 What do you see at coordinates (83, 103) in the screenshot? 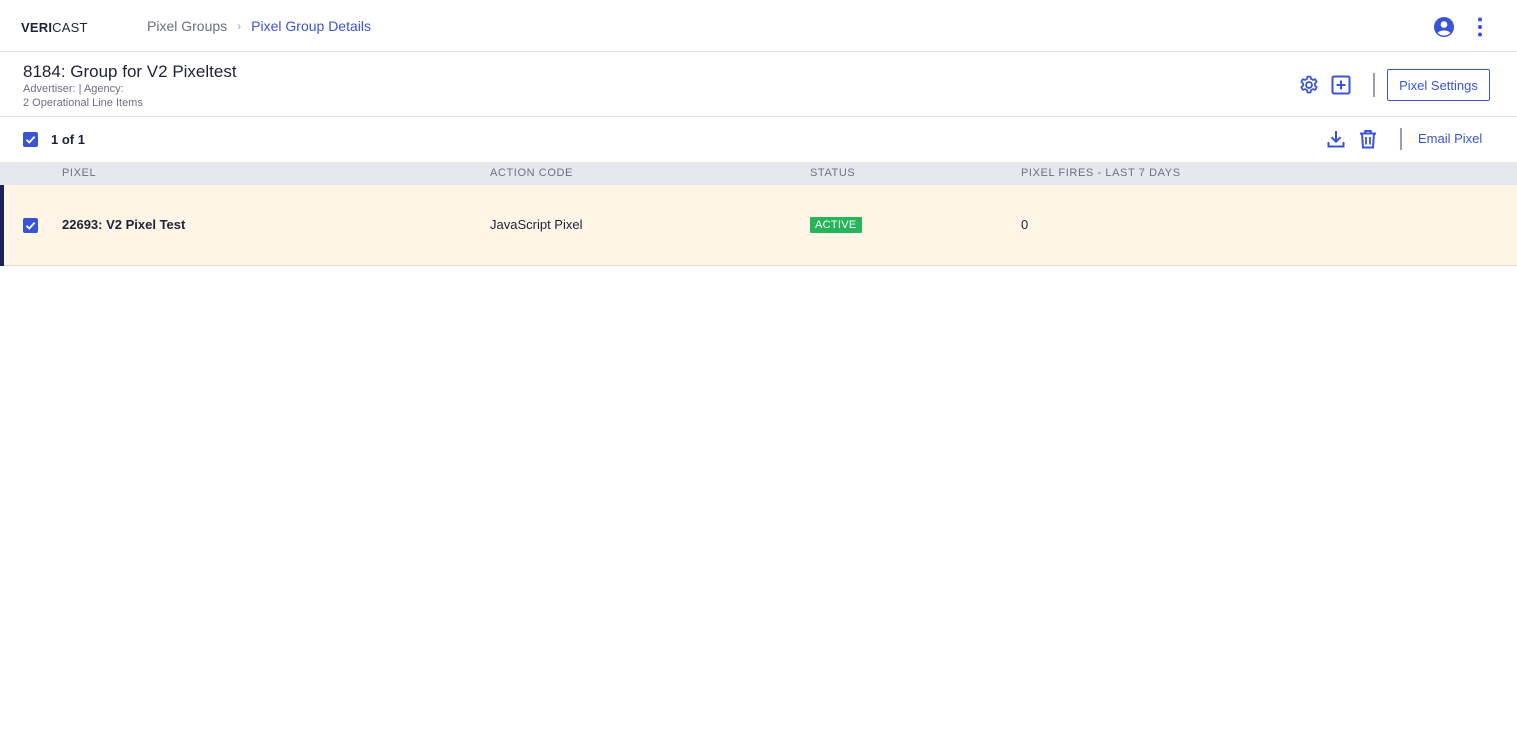
I see `operational-line-items-count: 2 Operational Line Items` at bounding box center [83, 103].